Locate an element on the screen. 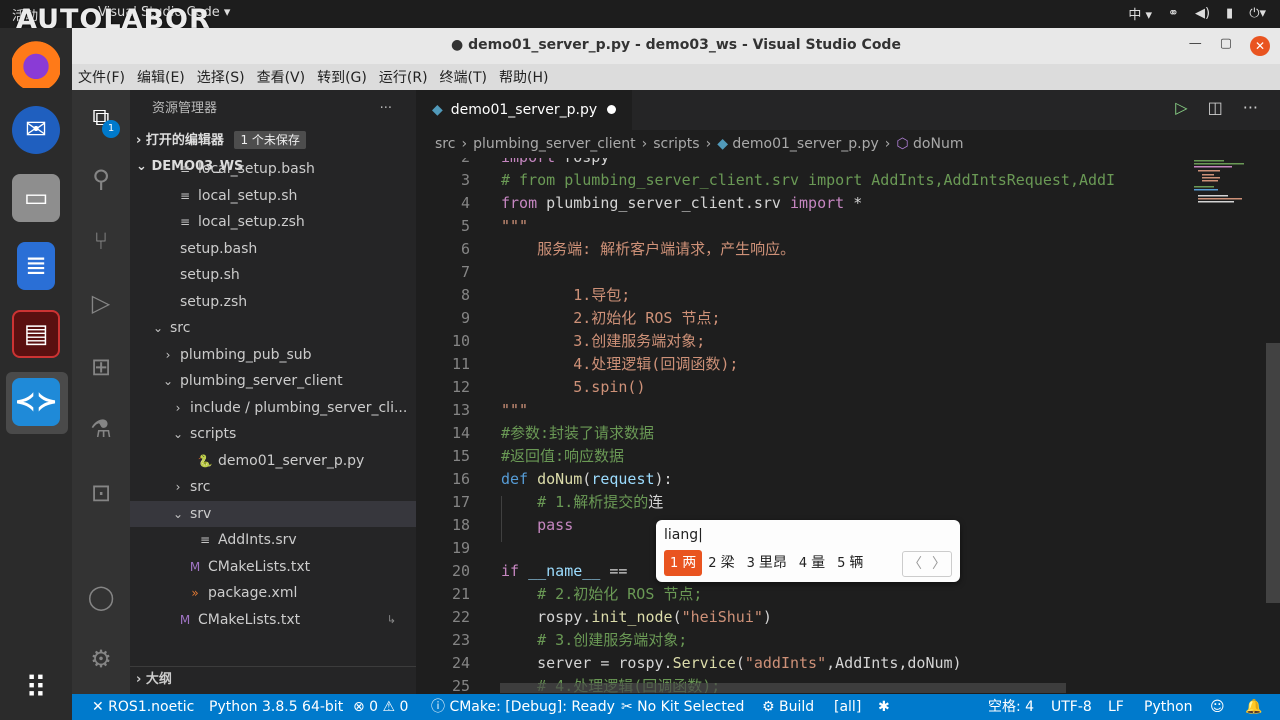  language-mode: Python is located at coordinates (1168, 707).